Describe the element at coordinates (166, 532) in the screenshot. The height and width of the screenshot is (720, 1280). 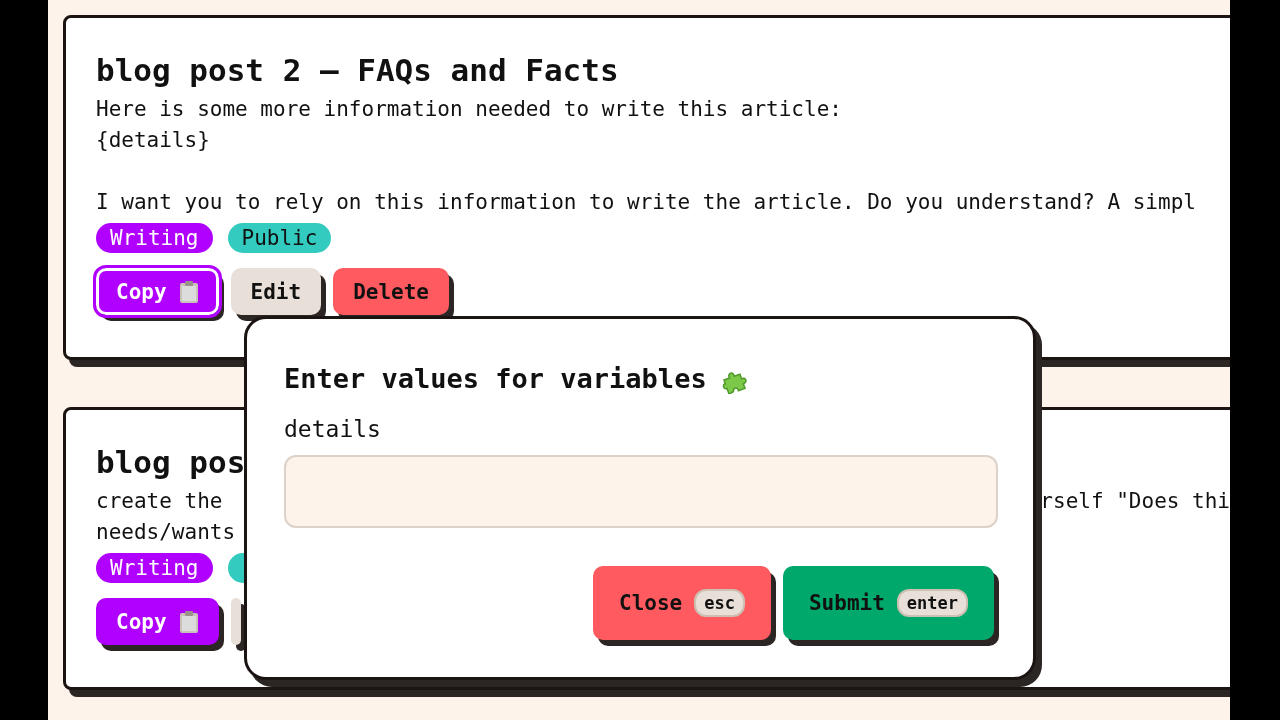
I see `prompt-text: needs/wants` at that location.